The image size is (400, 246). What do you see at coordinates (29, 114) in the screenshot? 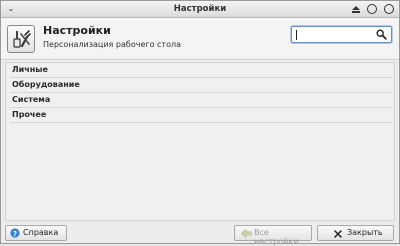
I see `category-label: Прочее` at bounding box center [29, 114].